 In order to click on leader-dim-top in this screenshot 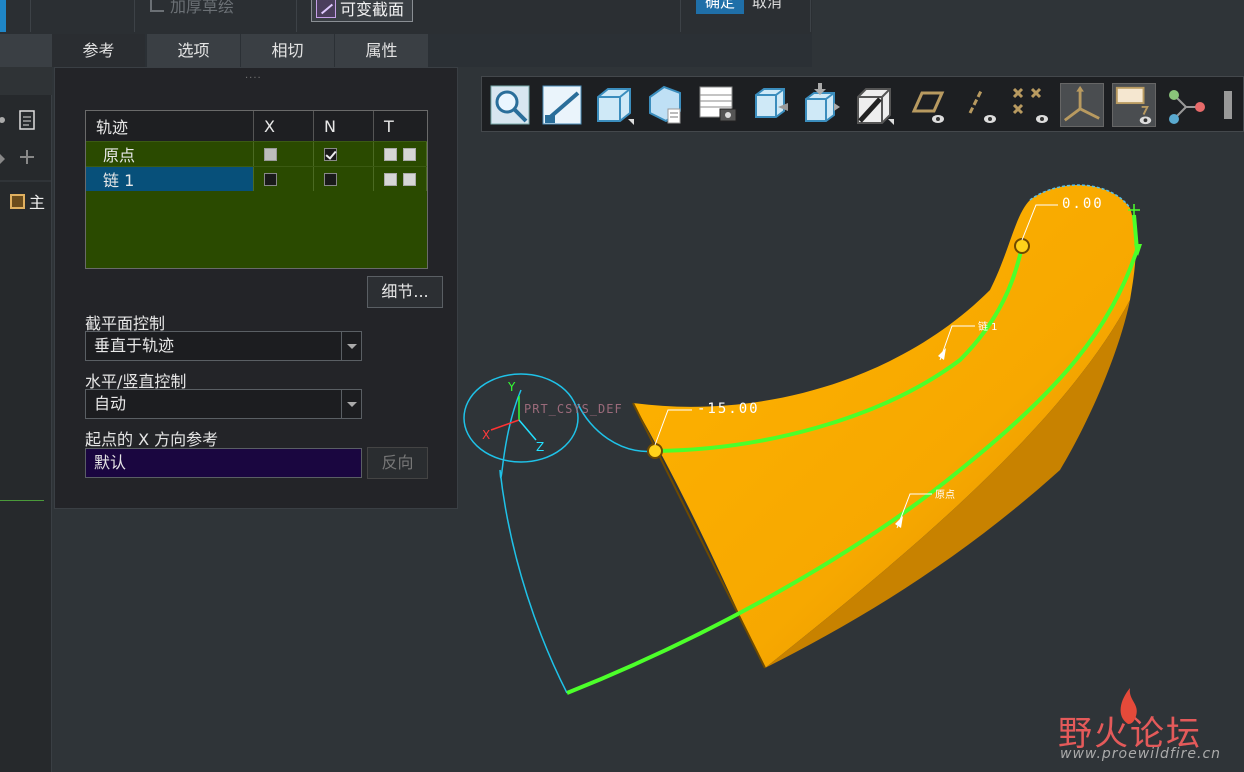, I will do `click(1039, 222)`.